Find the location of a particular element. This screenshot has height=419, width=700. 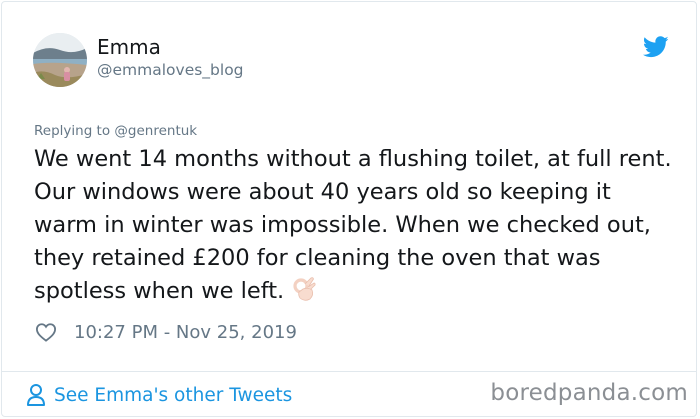

author-handle: @emmaloves_blog is located at coordinates (170, 70).